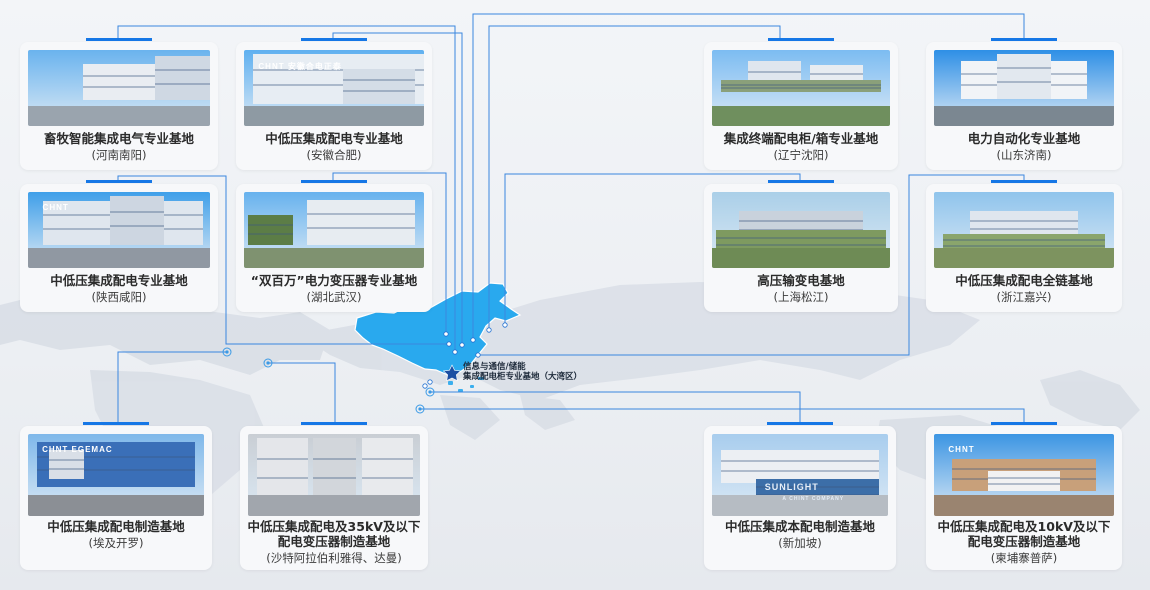 This screenshot has height=590, width=1150. Describe the element at coordinates (334, 297) in the screenshot. I see `base-location: (湖北武汉)` at that location.